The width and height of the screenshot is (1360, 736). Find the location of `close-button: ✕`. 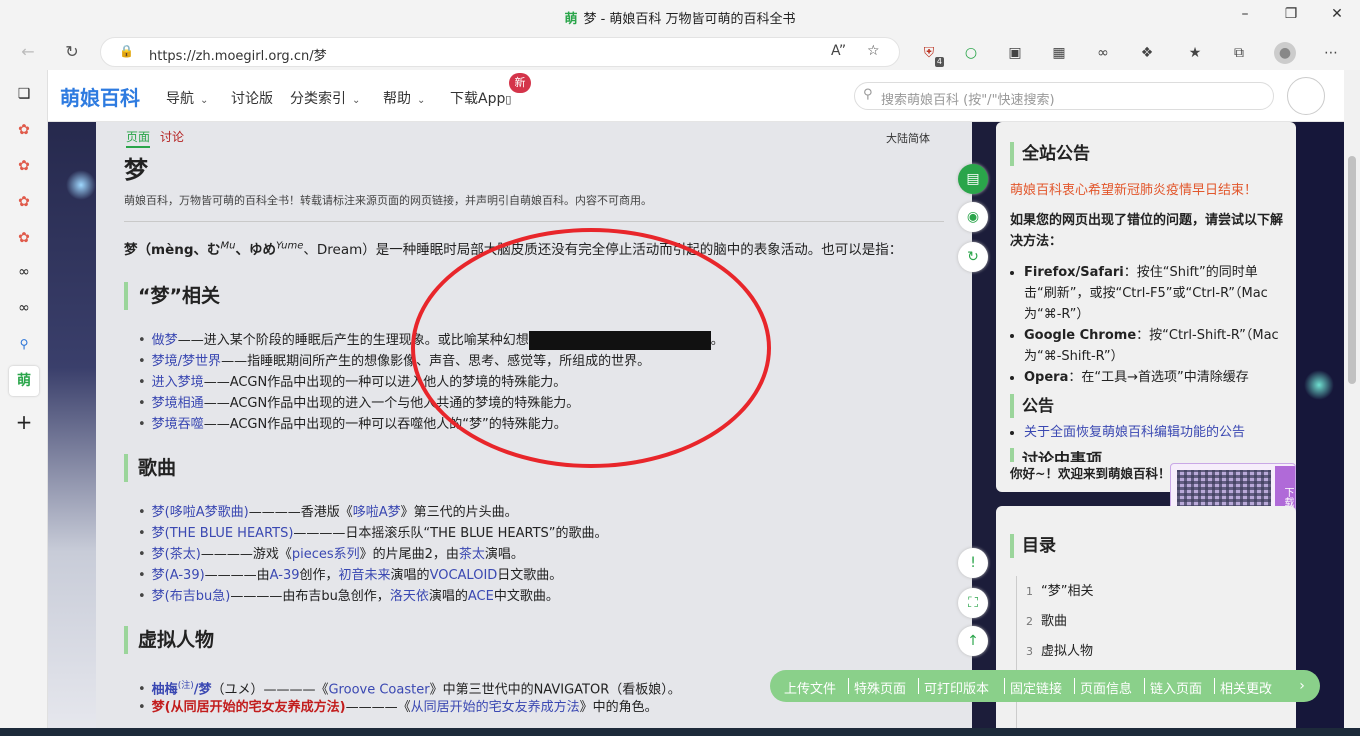

close-button: ✕ is located at coordinates (1337, 17).